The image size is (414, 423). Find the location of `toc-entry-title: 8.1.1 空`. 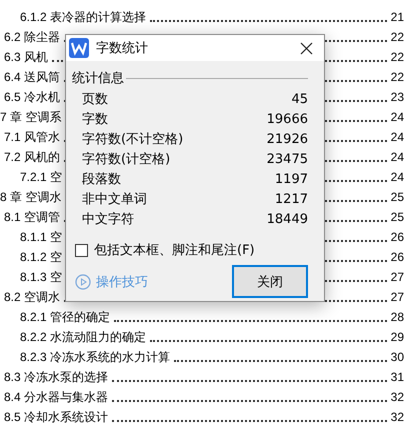

toc-entry-title: 8.1.1 空 is located at coordinates (41, 237).